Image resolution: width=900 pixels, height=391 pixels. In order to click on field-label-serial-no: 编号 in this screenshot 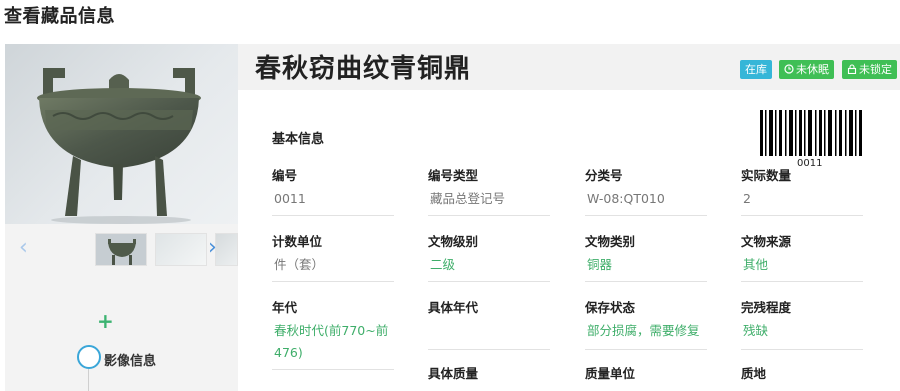, I will do `click(285, 175)`.